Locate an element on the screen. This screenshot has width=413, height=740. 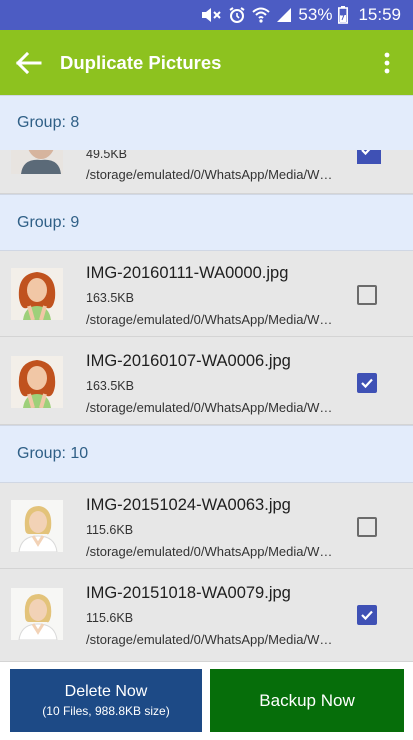
group-title: Group: 10 is located at coordinates (53, 453).